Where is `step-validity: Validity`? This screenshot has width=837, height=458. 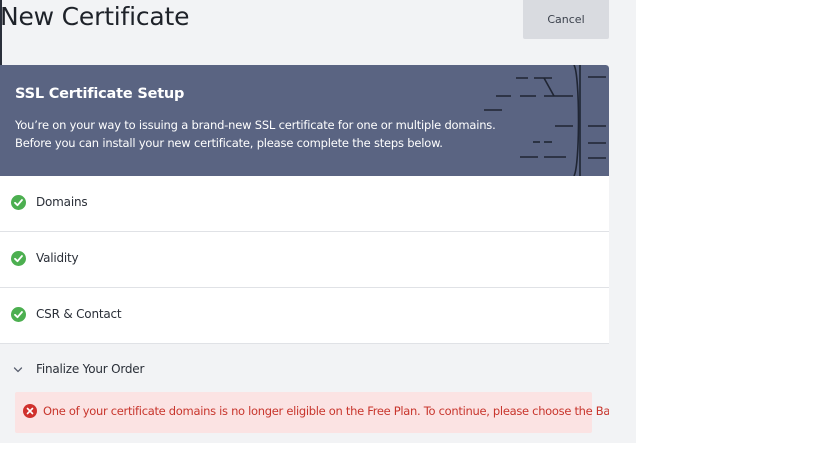
step-validity: Validity is located at coordinates (304, 260).